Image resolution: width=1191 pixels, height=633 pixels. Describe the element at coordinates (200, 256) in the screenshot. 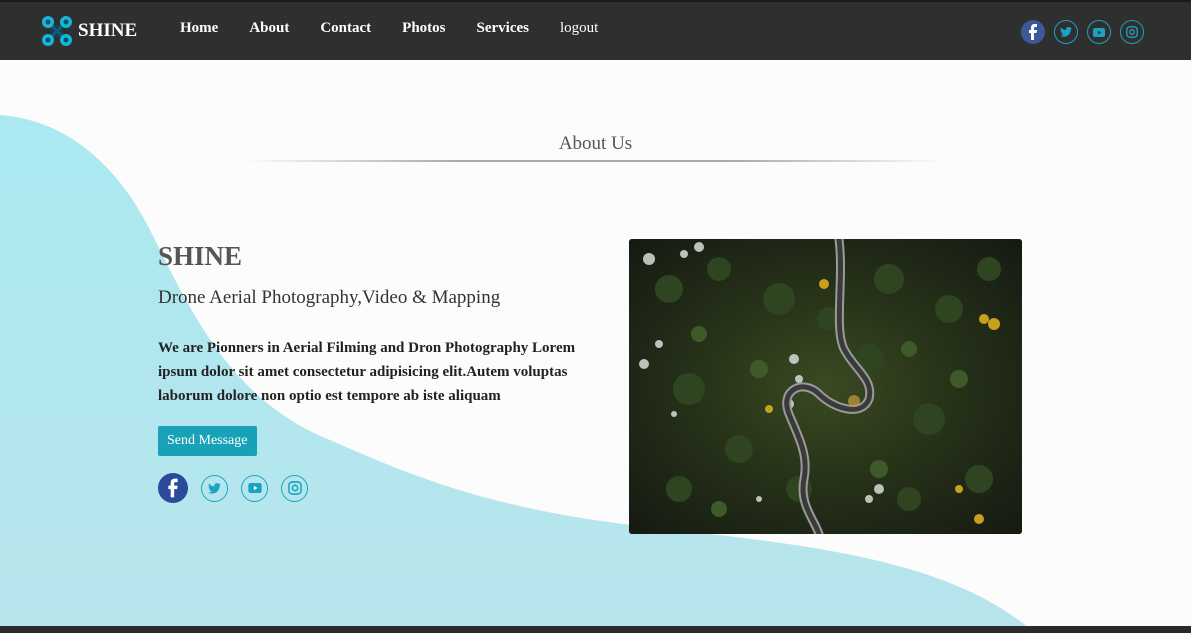

I see `company-name: SHINE` at that location.